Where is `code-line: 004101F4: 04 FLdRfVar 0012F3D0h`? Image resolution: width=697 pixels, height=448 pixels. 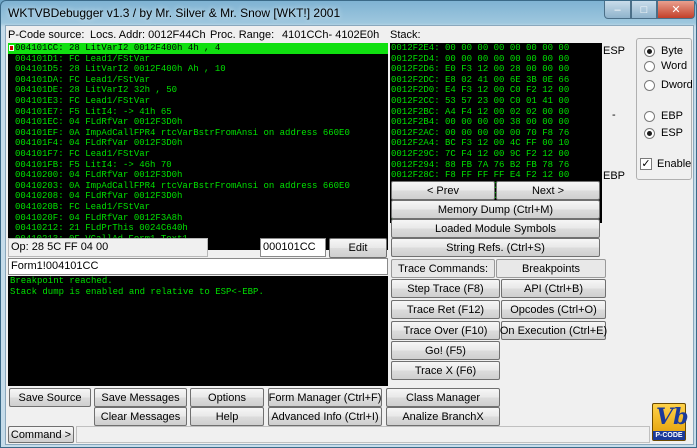
code-line: 004101F4: 04 FLdRfVar 0012F3D0h is located at coordinates (198, 143).